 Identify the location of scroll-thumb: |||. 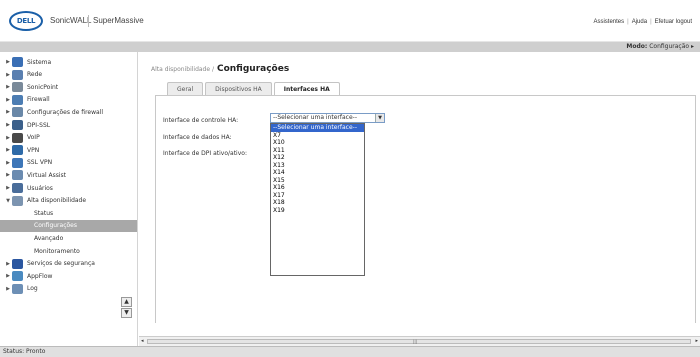
(419, 341).